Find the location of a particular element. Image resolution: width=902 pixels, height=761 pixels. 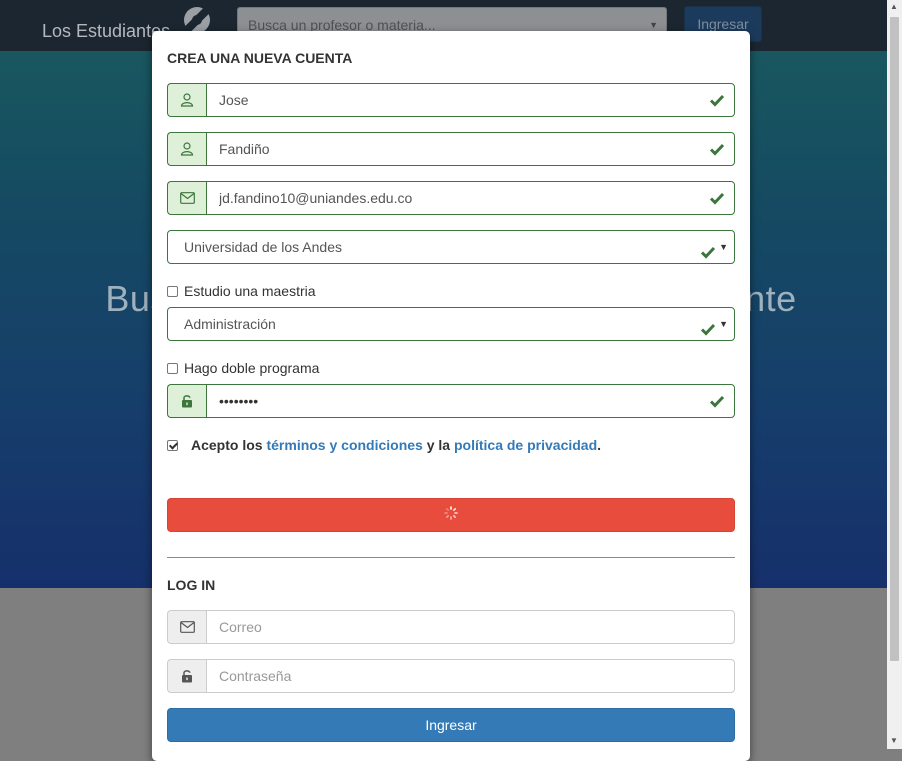

masters-checkbox-row: Estudio una maestria is located at coordinates (241, 291).